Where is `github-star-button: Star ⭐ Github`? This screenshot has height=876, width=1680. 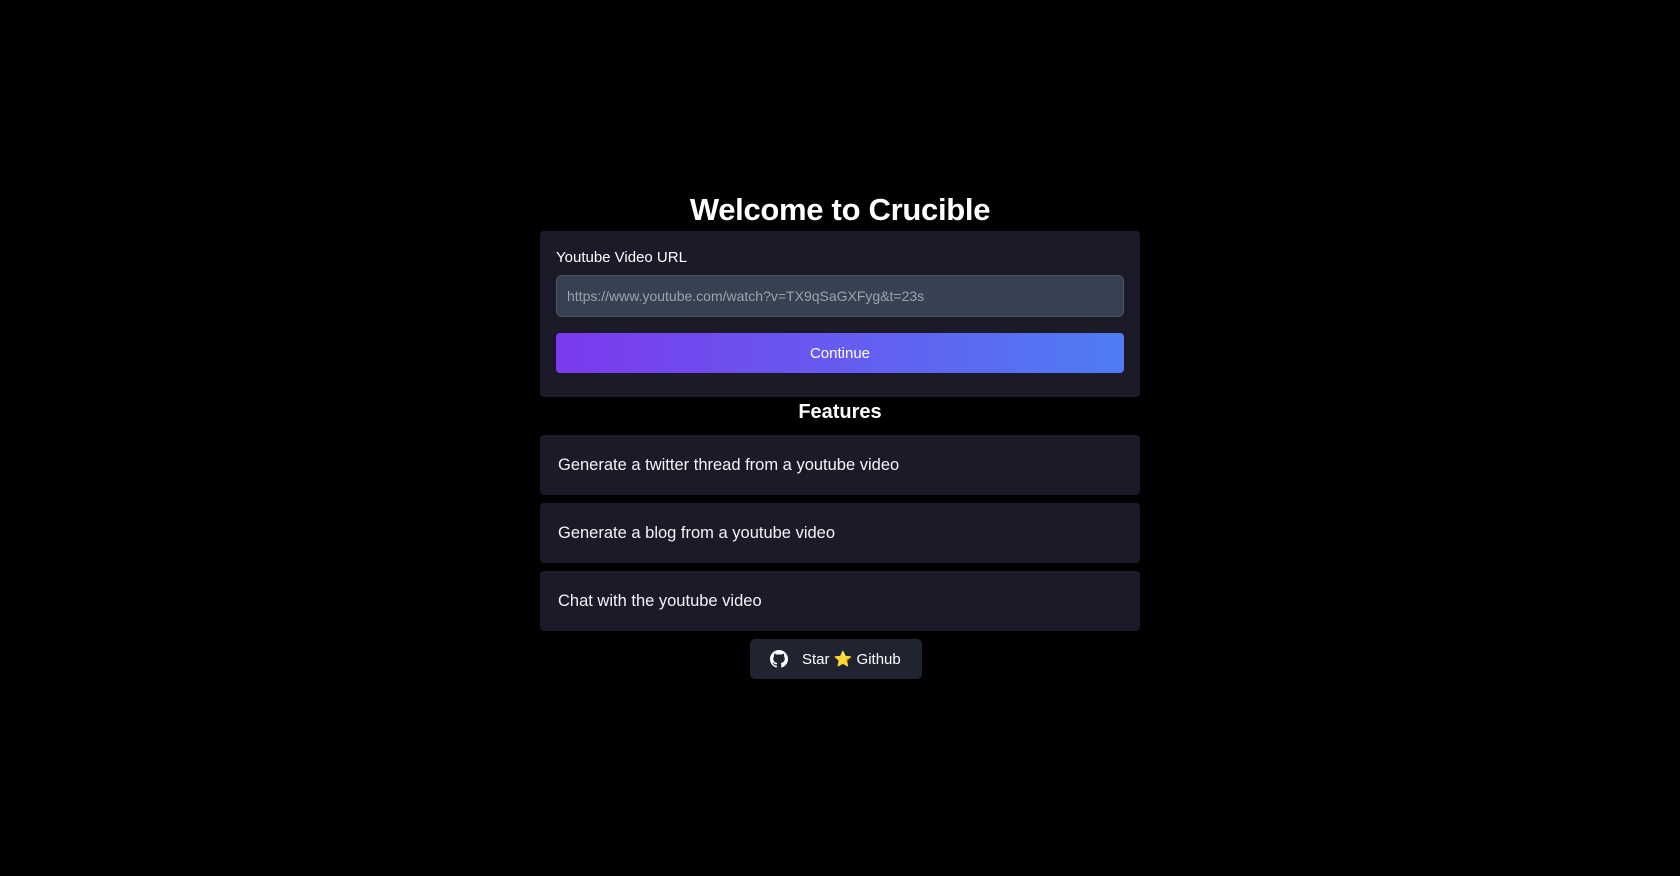
github-star-button: Star ⭐ Github is located at coordinates (836, 659).